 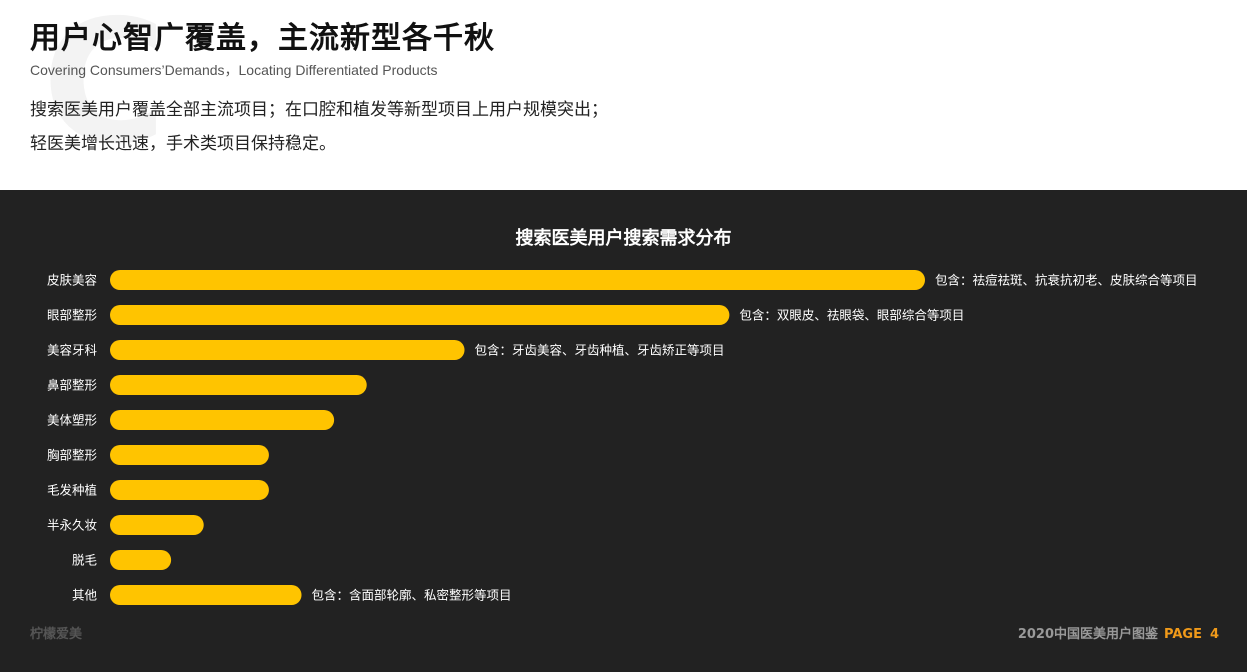 What do you see at coordinates (56, 634) in the screenshot?
I see `brand-label: 柠檬爱美` at bounding box center [56, 634].